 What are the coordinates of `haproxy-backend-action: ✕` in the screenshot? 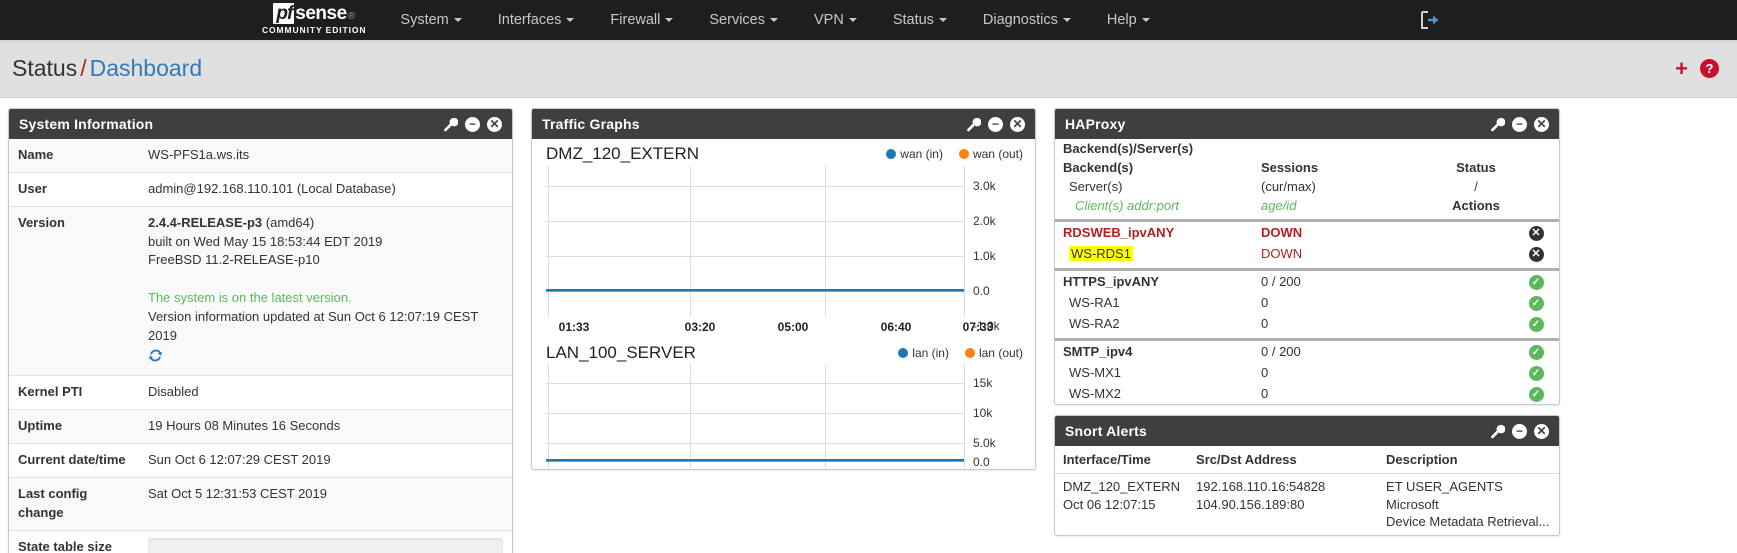 It's located at (1536, 232).